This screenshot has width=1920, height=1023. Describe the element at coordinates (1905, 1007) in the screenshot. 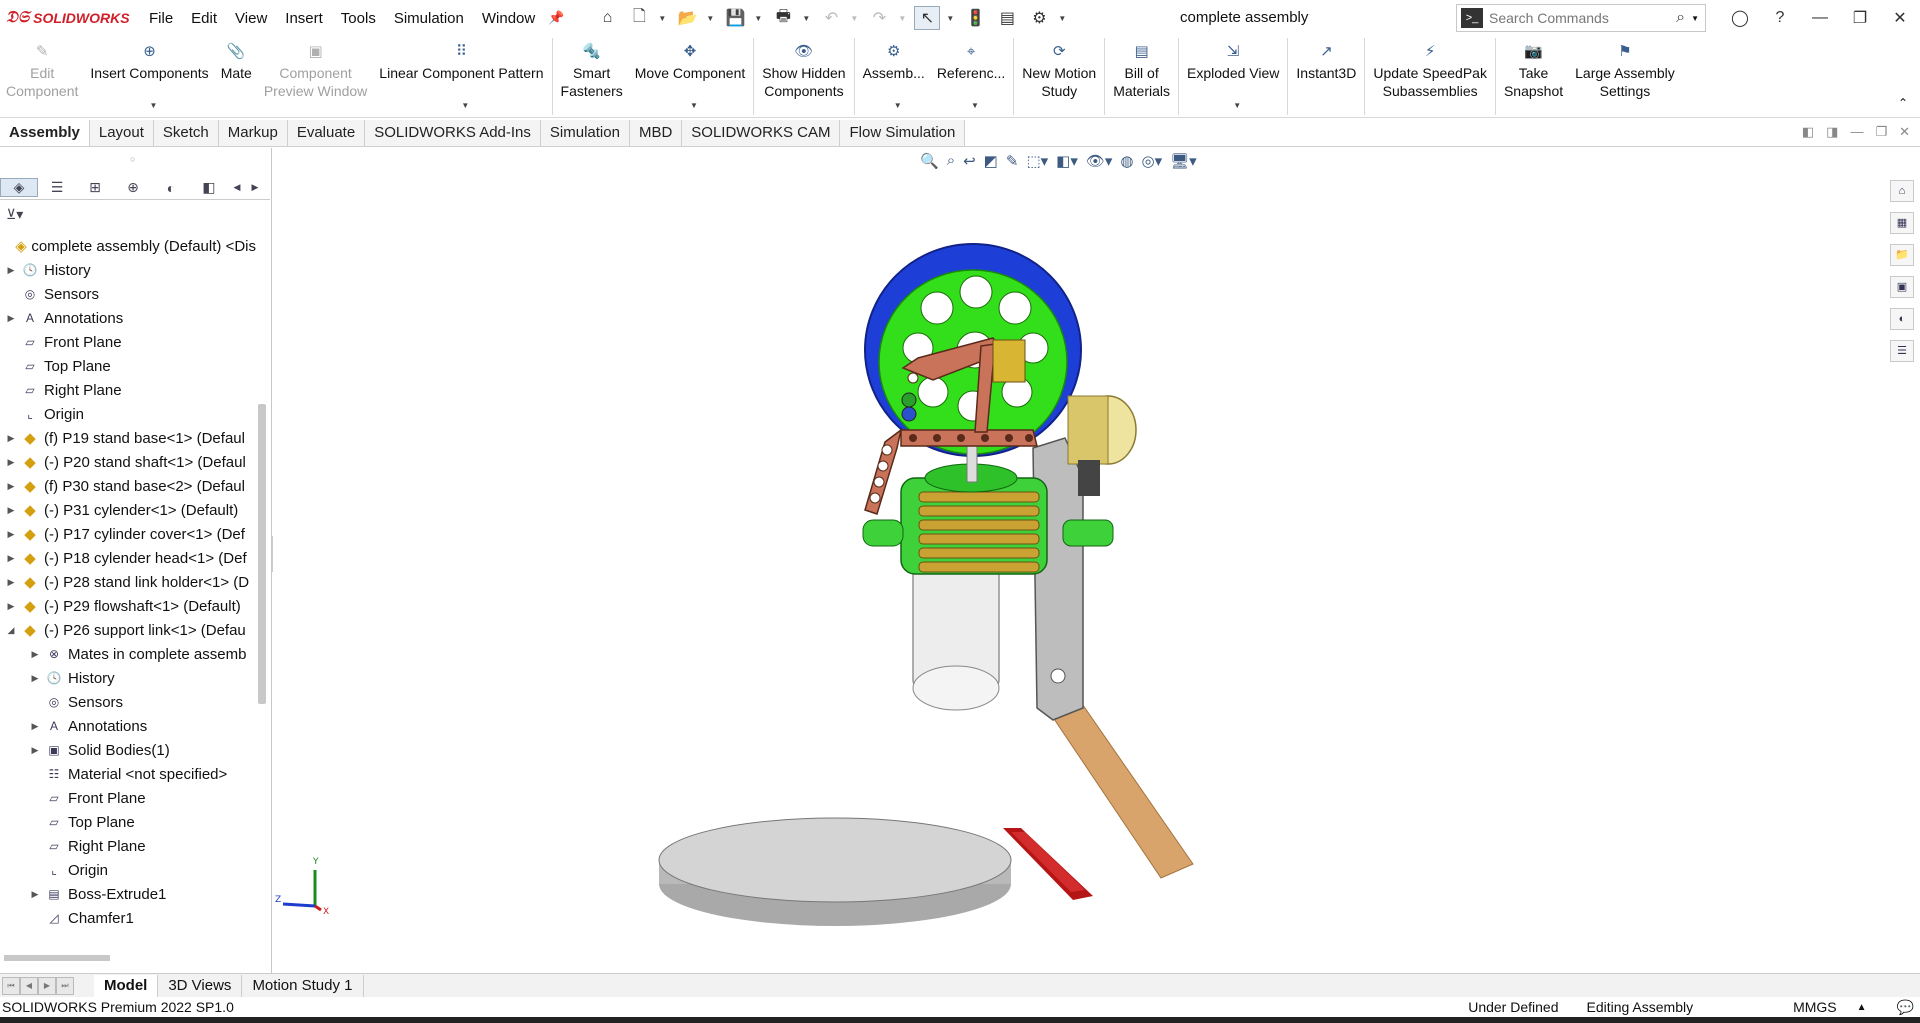

I see `status-chat-icon: 💬` at that location.